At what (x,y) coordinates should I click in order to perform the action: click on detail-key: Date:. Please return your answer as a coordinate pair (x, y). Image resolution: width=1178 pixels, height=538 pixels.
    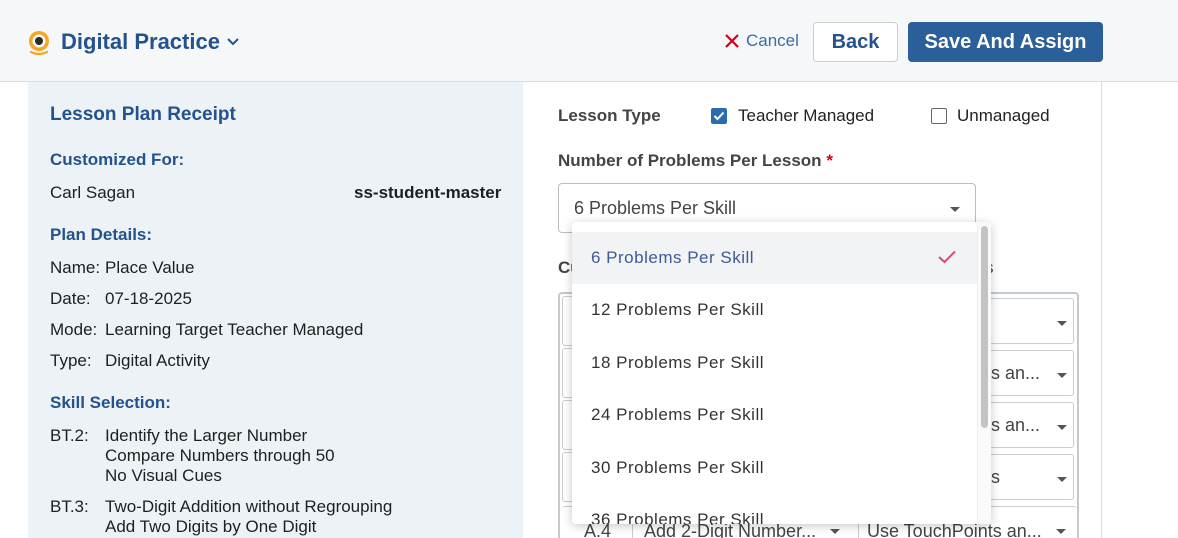
    Looking at the image, I should click on (70, 298).